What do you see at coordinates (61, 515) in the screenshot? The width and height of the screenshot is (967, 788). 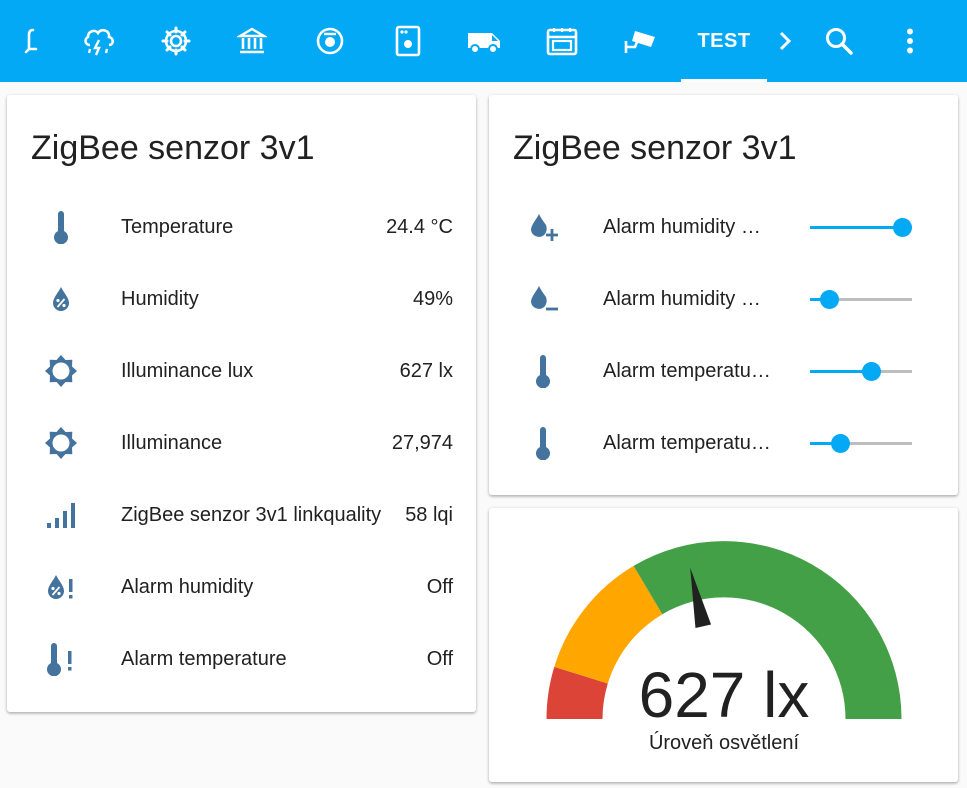 I see `signal-icon` at bounding box center [61, 515].